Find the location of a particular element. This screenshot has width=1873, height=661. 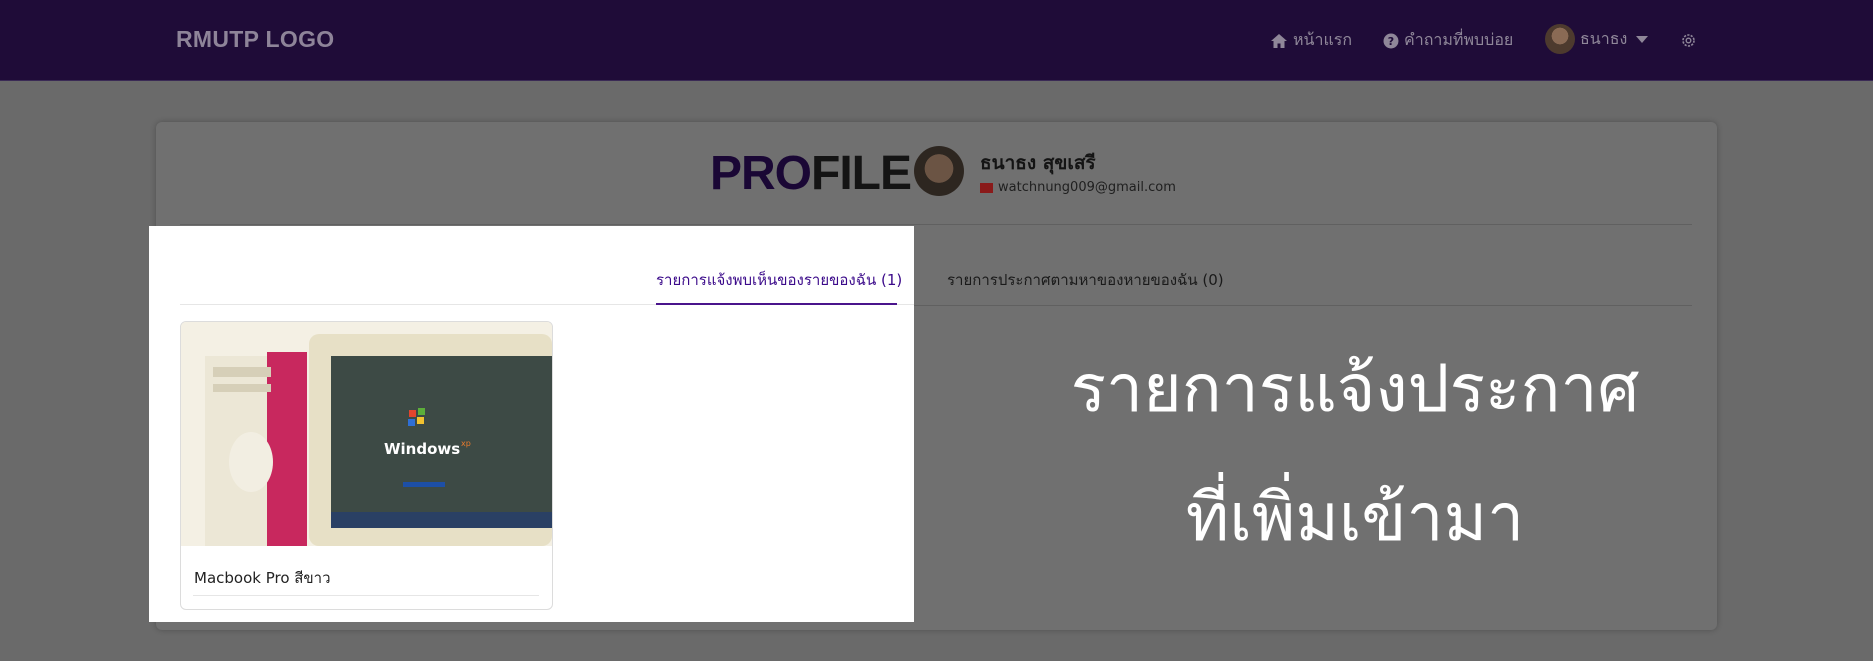

profile-email: watchnung009@gmail.com is located at coordinates (1078, 187).